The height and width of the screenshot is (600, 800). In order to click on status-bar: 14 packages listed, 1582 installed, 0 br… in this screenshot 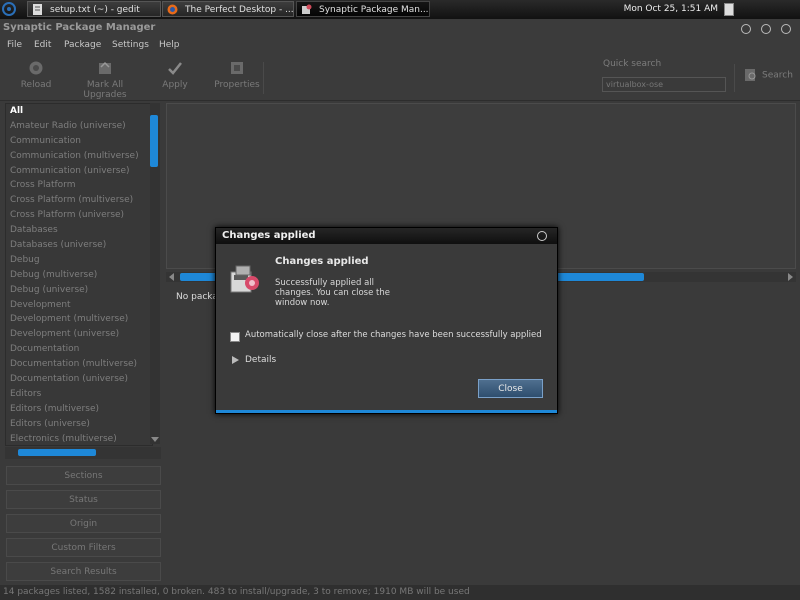, I will do `click(400, 592)`.